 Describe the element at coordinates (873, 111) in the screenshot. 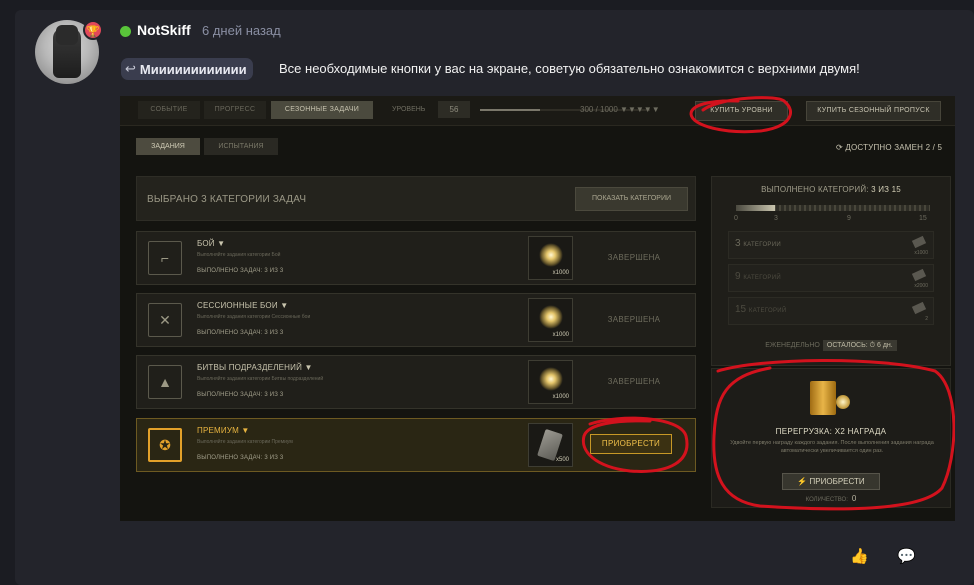

I see `buy-season-pass-button: КУПИТЬ СЕЗОННЫЙ ПРОПУСК` at that location.